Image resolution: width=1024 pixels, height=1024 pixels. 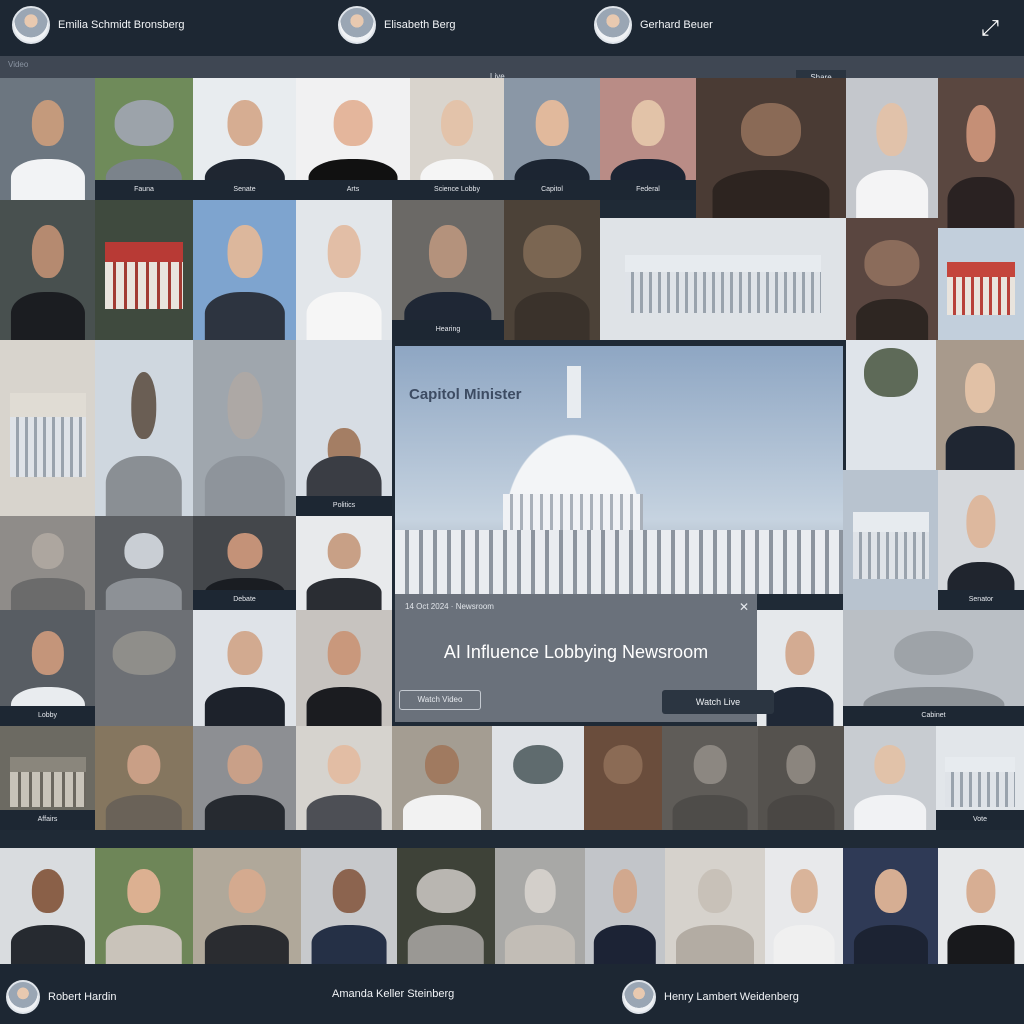 What do you see at coordinates (552, 190) in the screenshot?
I see `tile-caption: Capitol` at bounding box center [552, 190].